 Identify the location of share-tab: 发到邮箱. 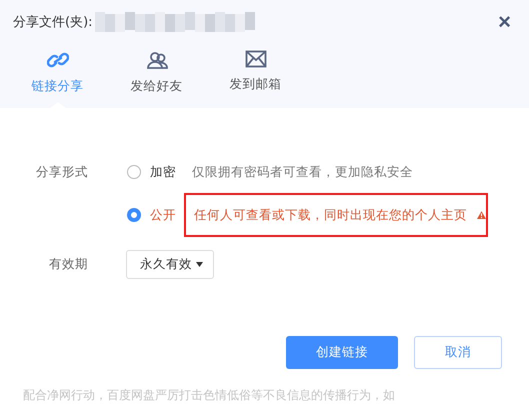
(255, 76).